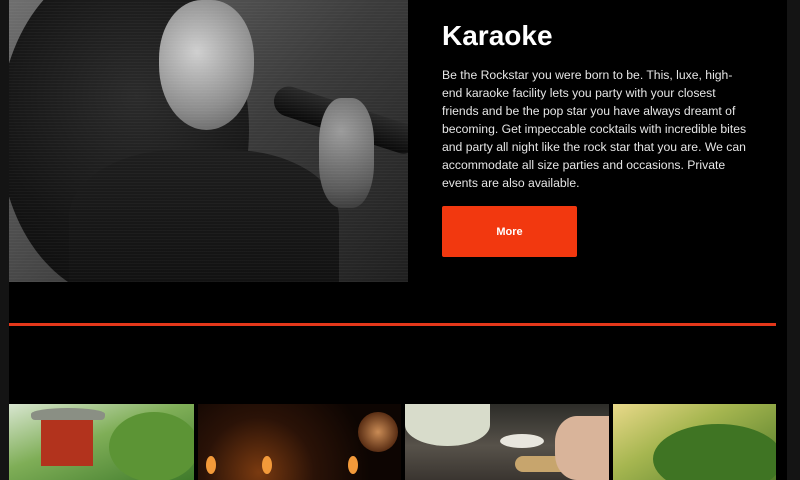  Describe the element at coordinates (447, 425) in the screenshot. I see `thumbnail-bowl` at that location.